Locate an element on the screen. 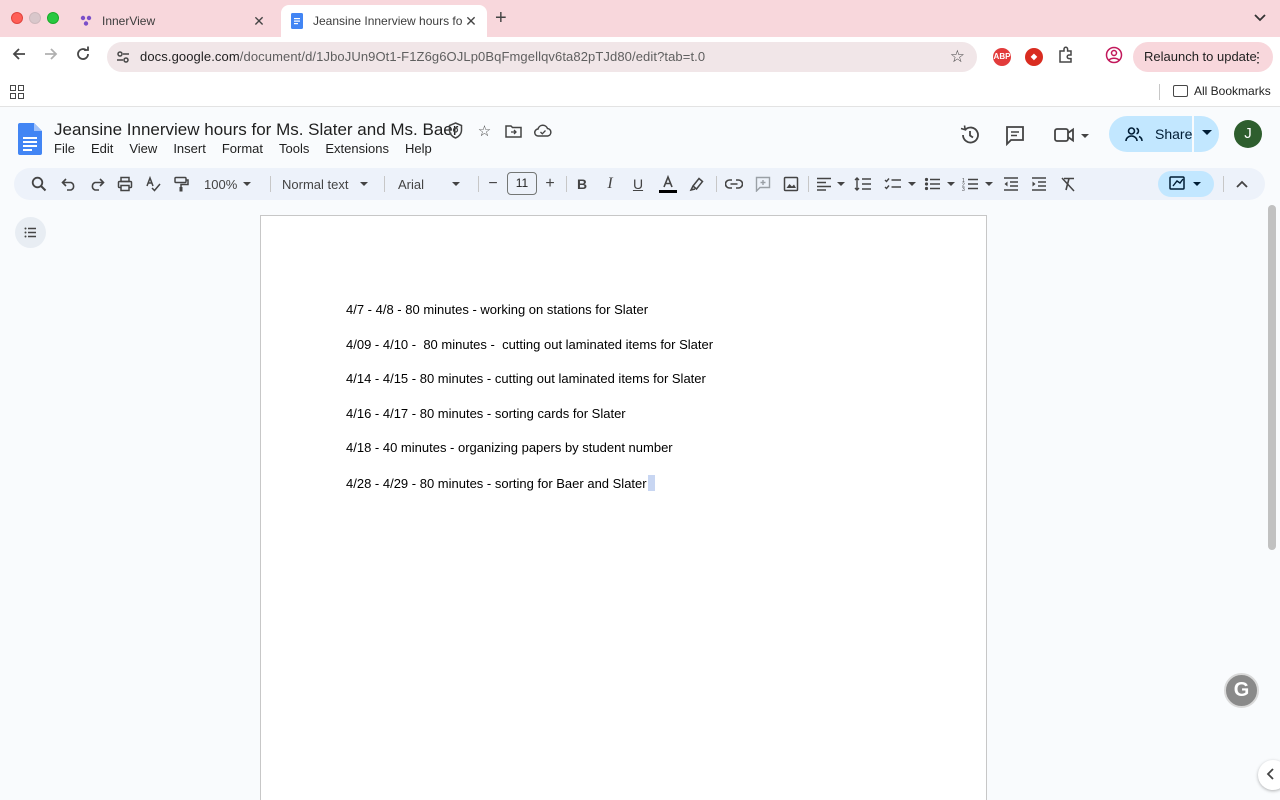 The width and height of the screenshot is (1280, 800). meet-video-icon is located at coordinates (1072, 136).